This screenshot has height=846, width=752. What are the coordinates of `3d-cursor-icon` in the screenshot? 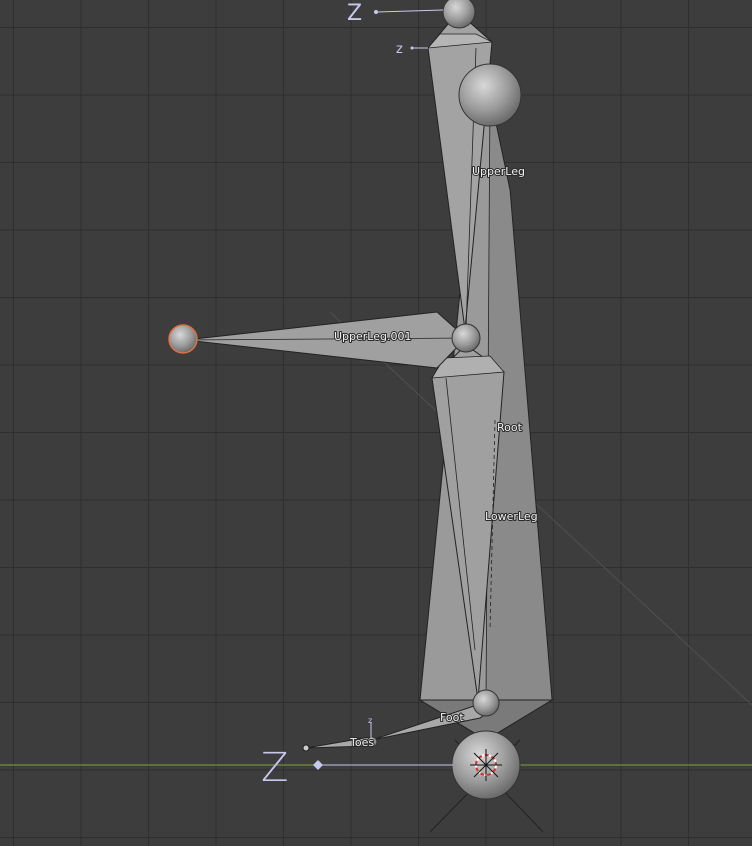 It's located at (486, 765).